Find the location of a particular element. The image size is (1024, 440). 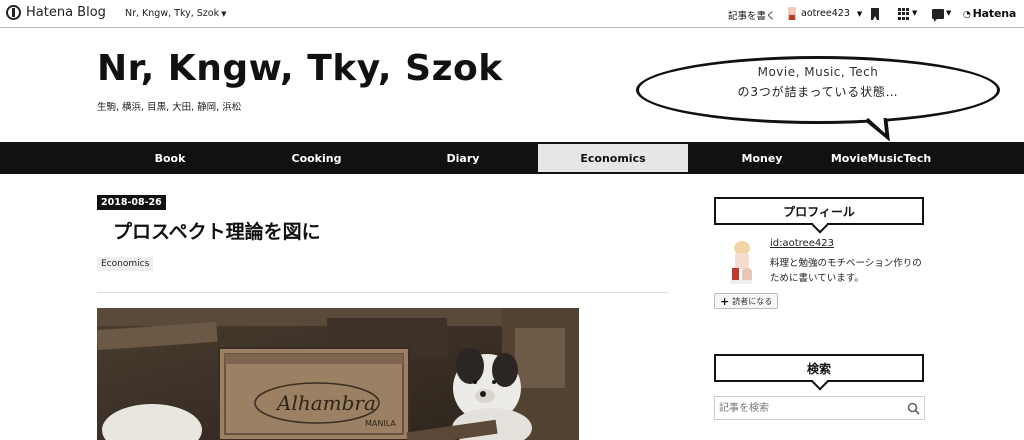

blog-switcher-label: Nr, Kngw, Tky, Szok is located at coordinates (172, 13).